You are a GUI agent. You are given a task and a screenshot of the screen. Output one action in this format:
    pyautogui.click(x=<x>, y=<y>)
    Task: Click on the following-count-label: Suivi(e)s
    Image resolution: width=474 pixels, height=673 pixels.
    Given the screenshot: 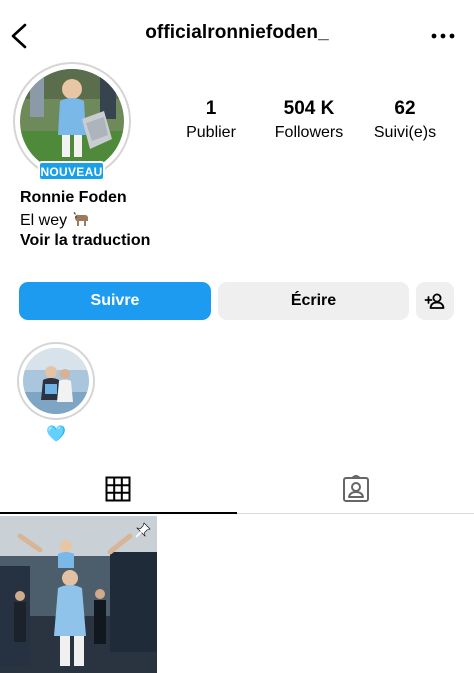 What is the action you would take?
    pyautogui.click(x=405, y=132)
    